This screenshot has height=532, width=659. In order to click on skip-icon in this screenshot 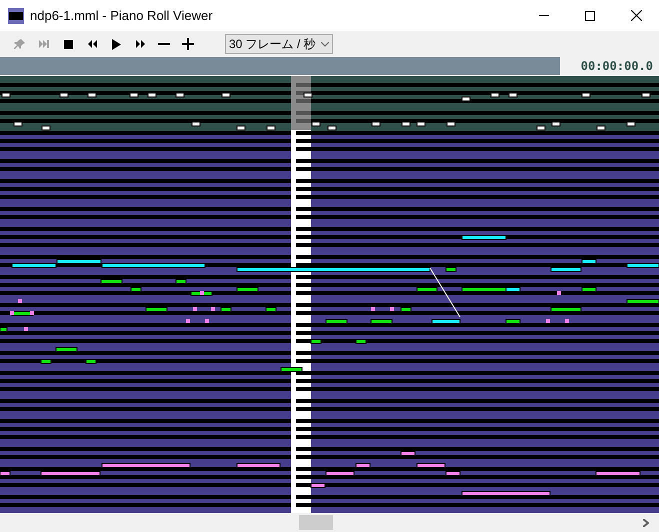, I will do `click(44, 44)`.